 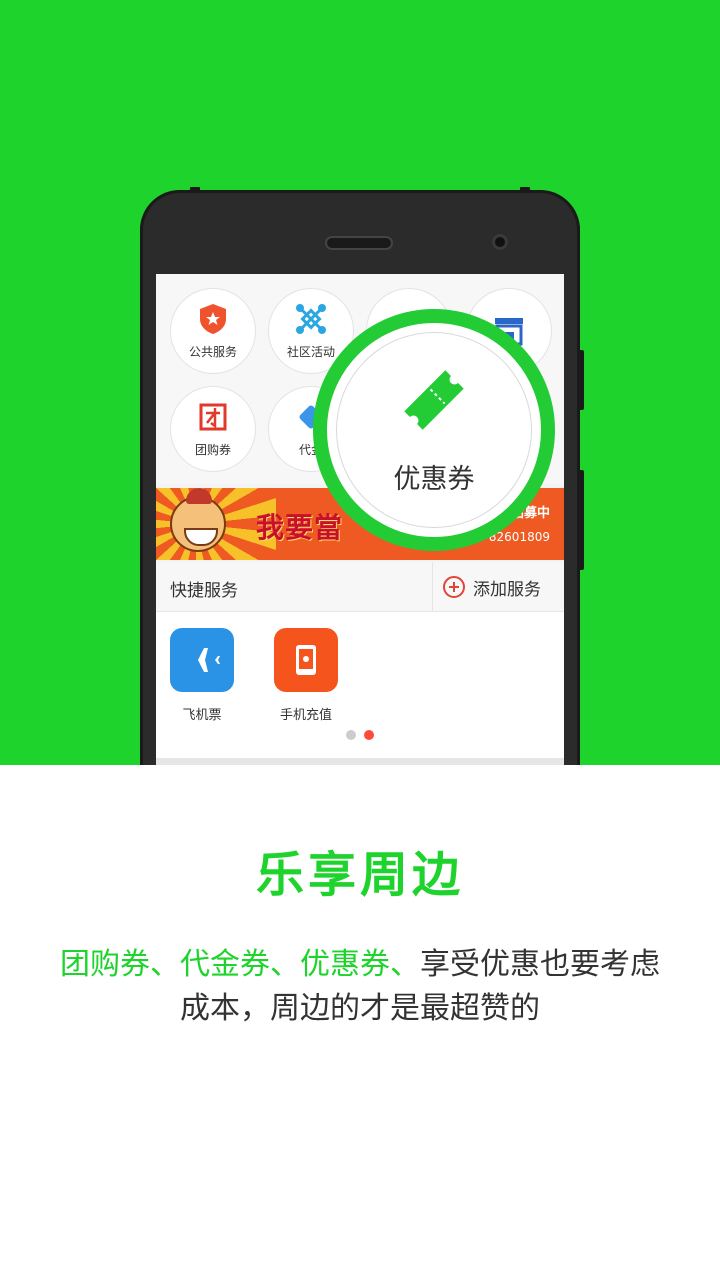 I want to click on quick-services-title: 快捷服务, so click(x=204, y=591).